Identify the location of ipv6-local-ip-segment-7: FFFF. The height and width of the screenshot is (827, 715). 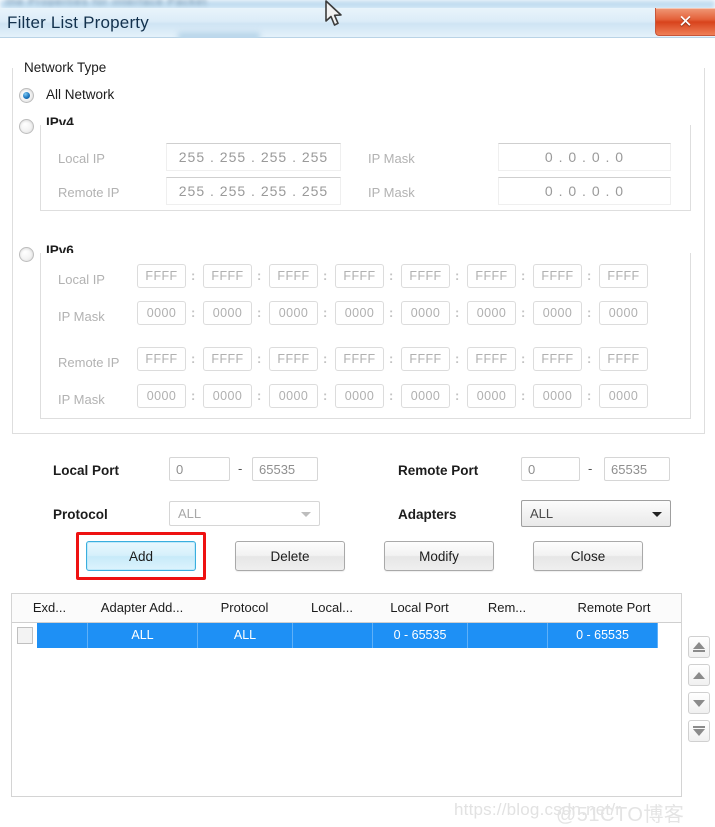
(557, 276).